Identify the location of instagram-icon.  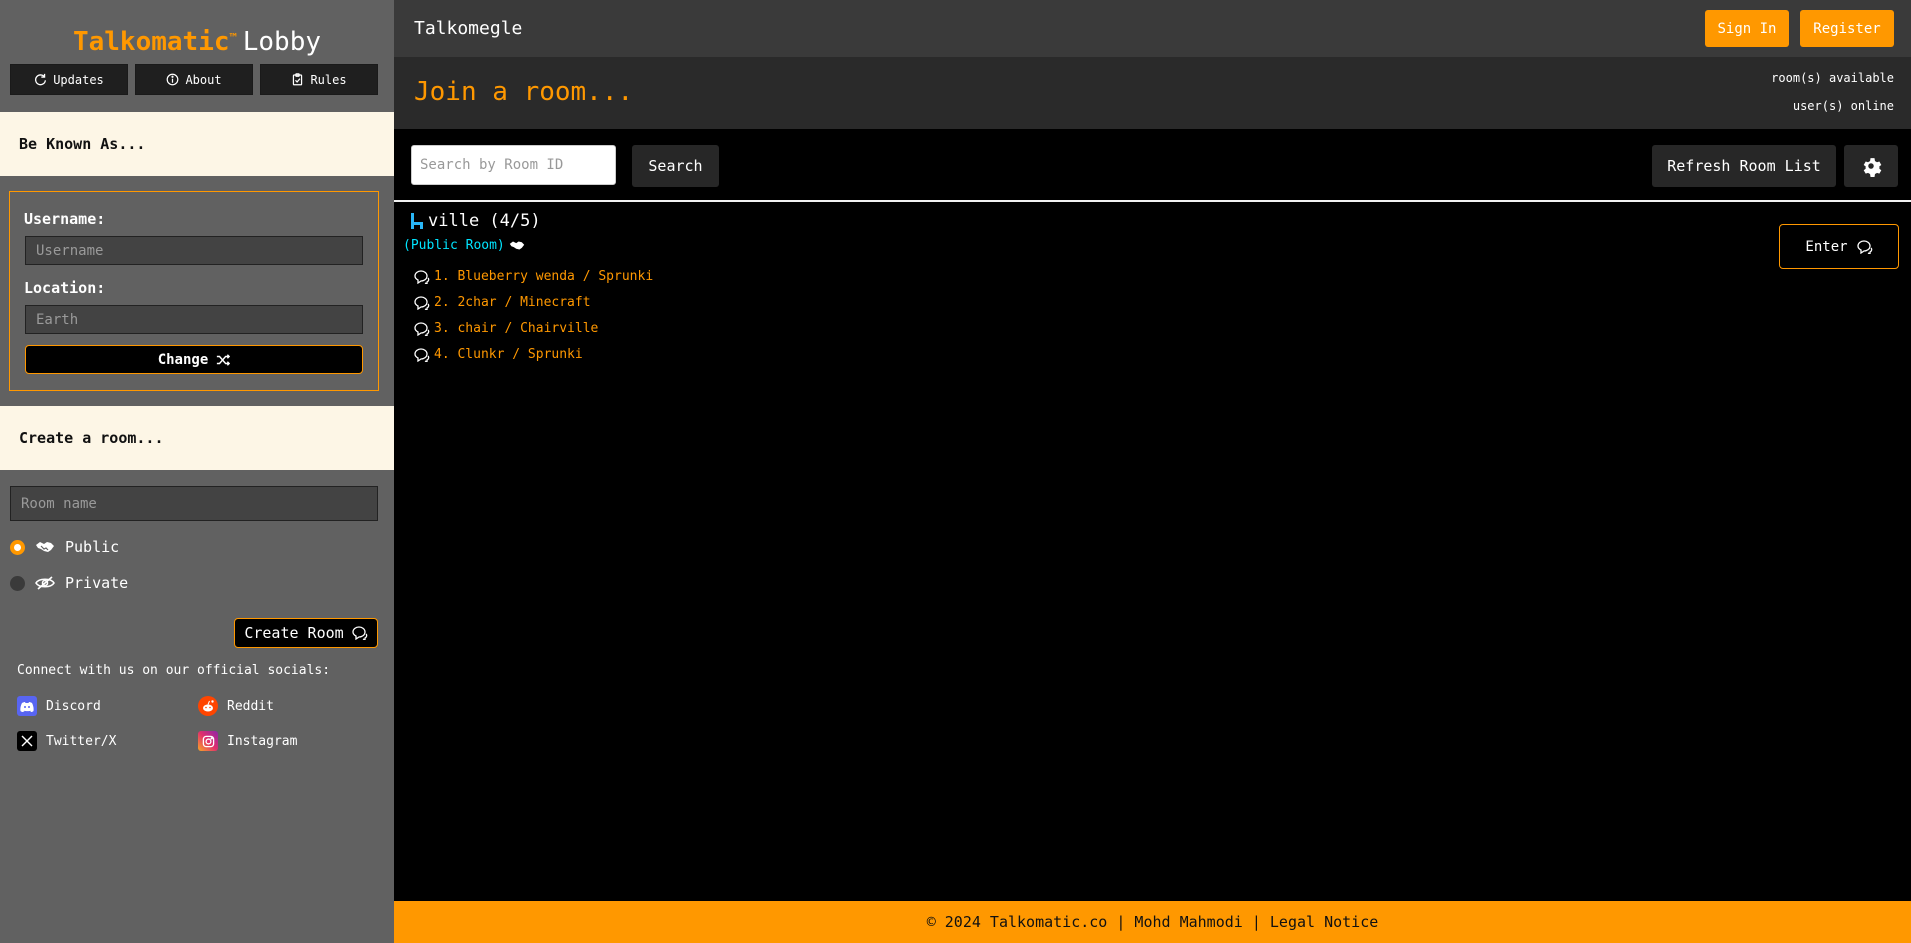
(208, 741).